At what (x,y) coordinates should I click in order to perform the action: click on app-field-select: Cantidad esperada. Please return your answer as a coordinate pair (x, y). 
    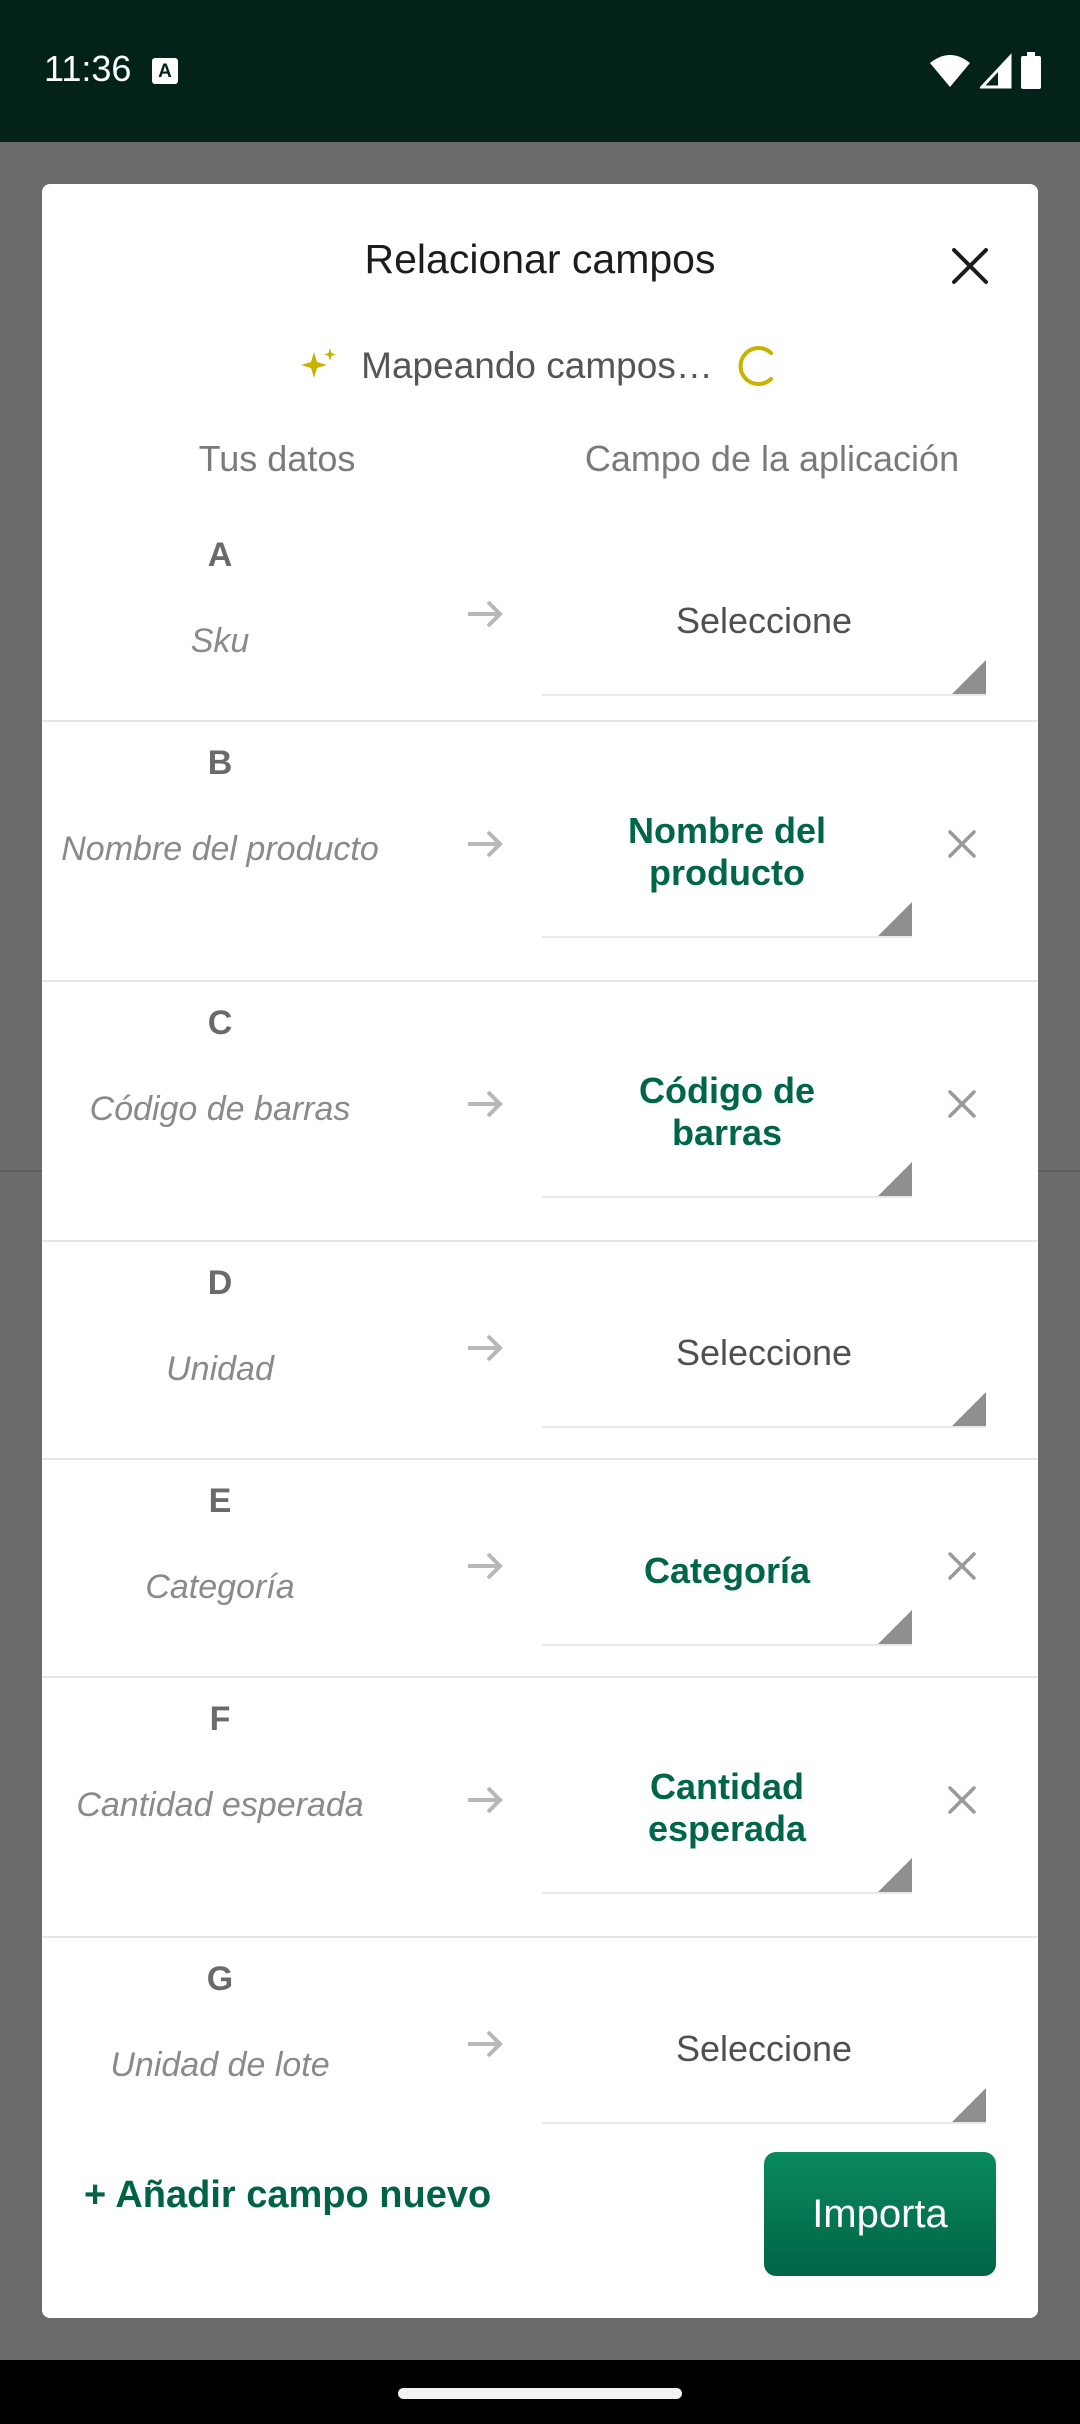
    Looking at the image, I should click on (727, 1816).